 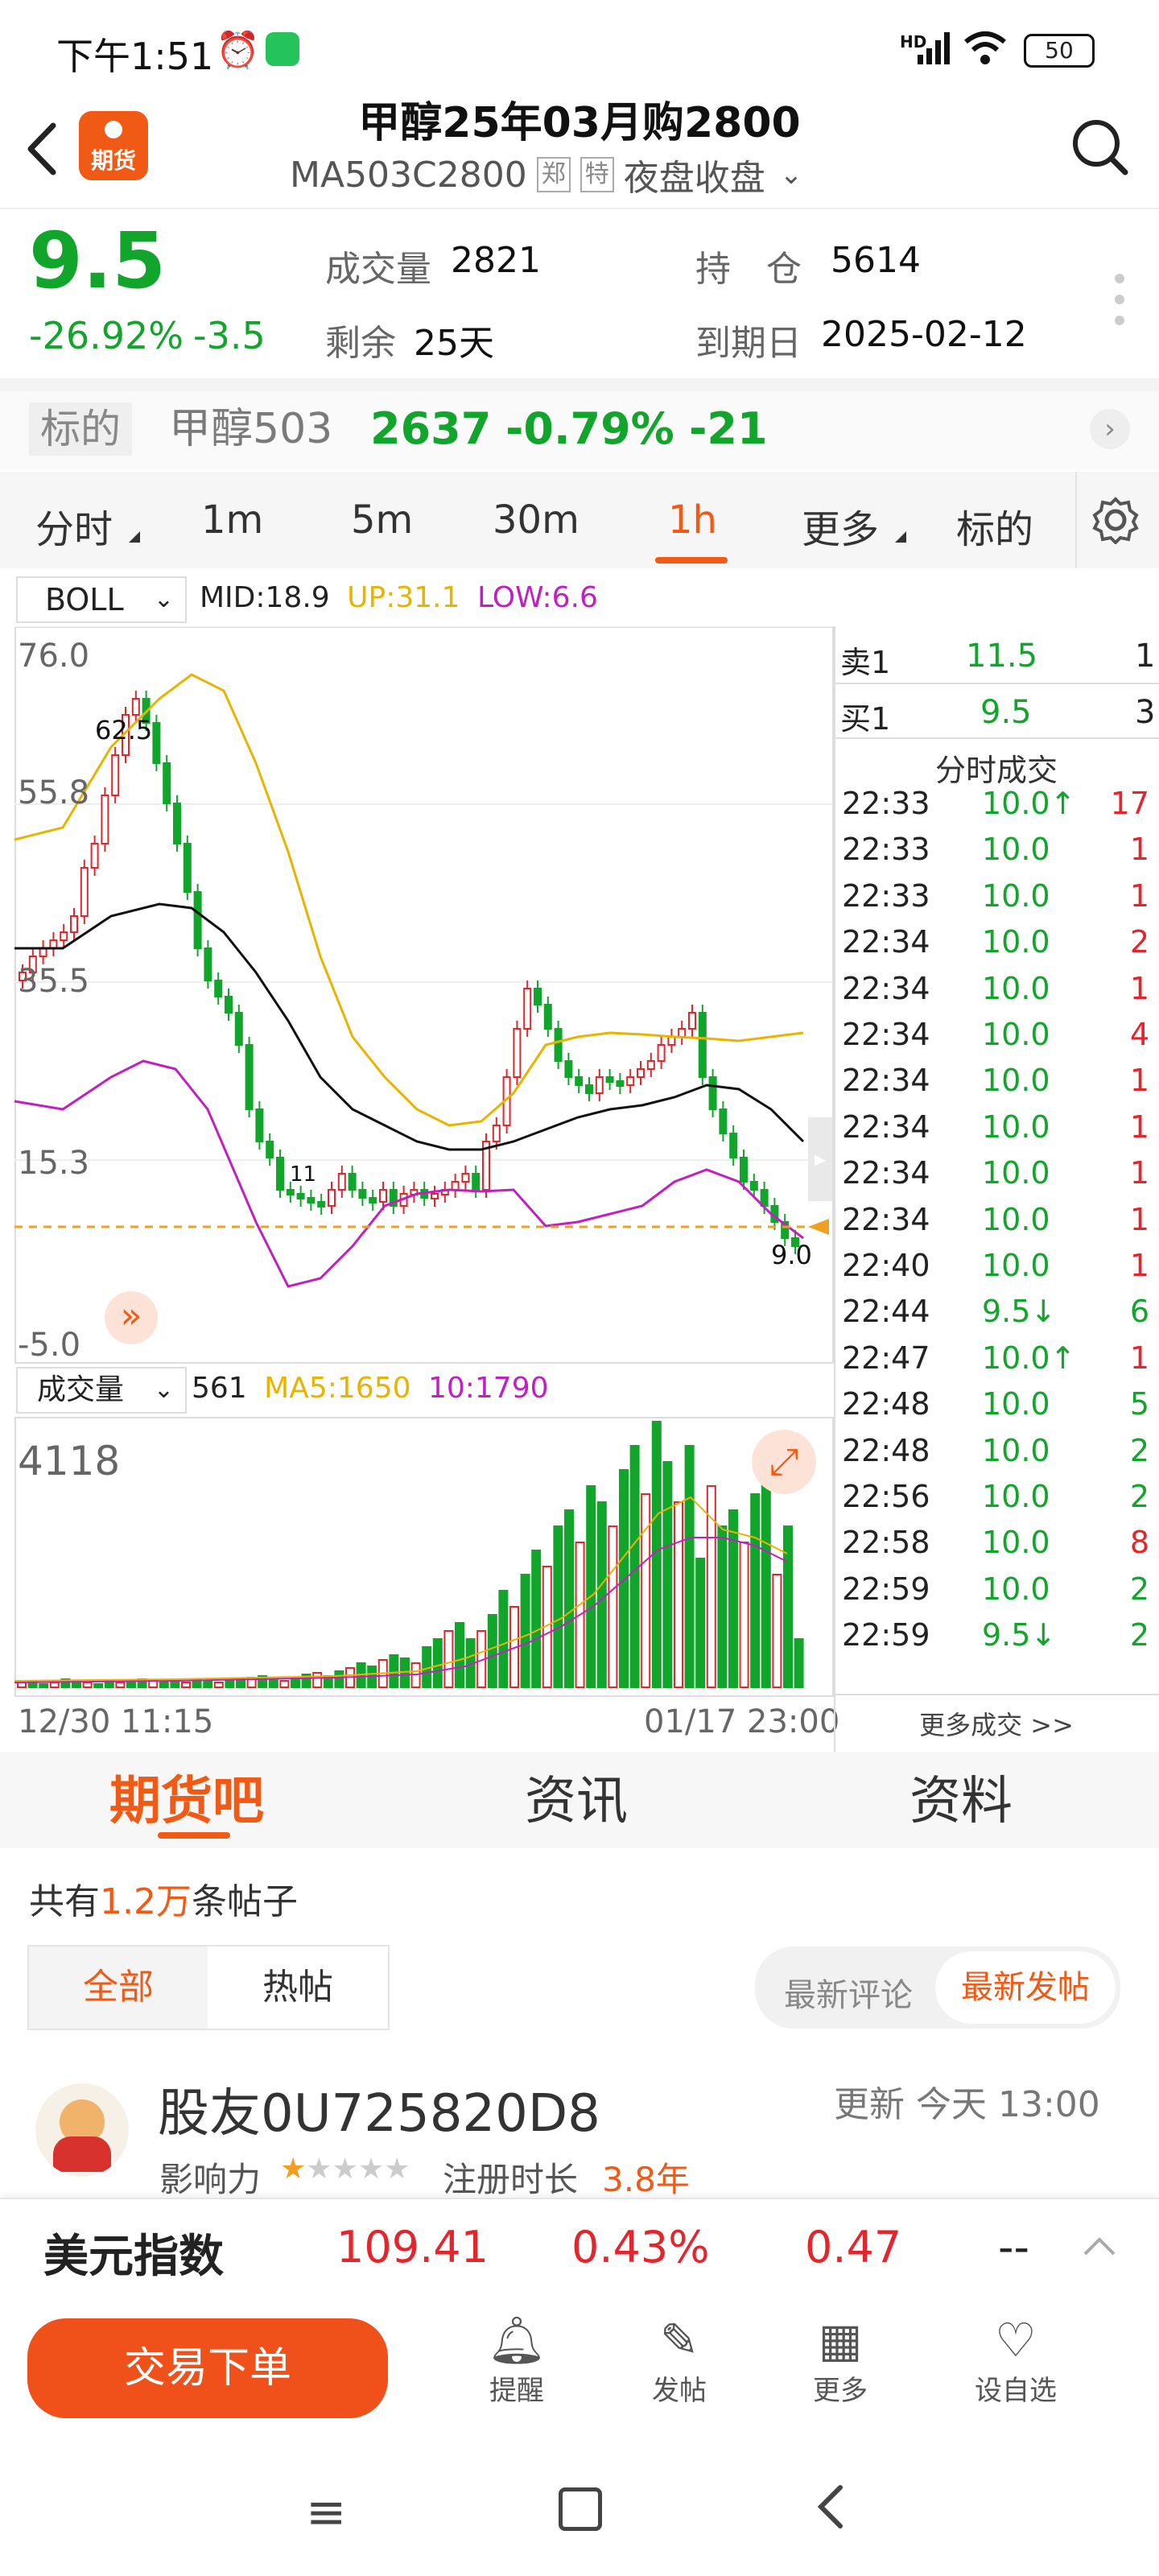 I want to click on session-status: 夜盘收盘, so click(x=694, y=178).